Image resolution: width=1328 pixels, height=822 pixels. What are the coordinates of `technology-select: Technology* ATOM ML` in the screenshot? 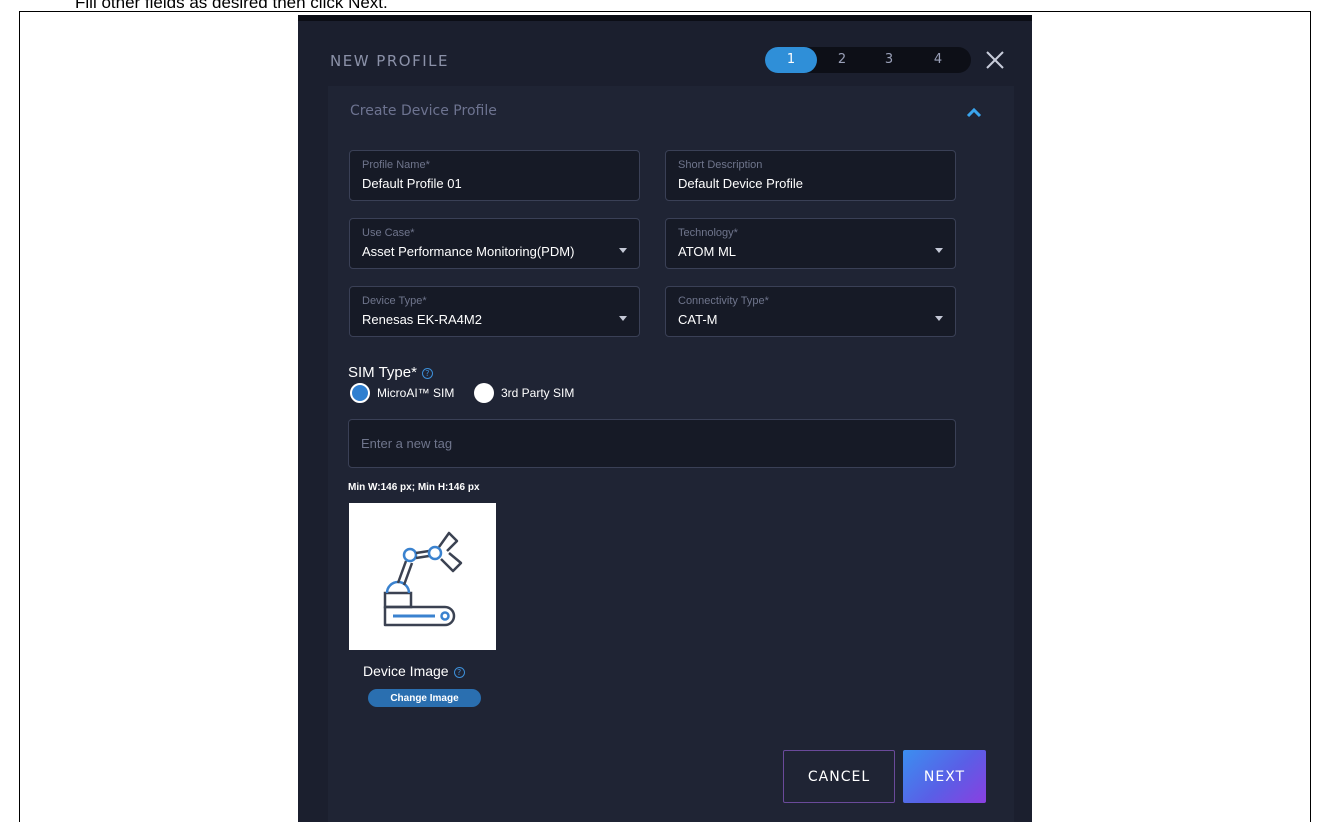 It's located at (810, 243).